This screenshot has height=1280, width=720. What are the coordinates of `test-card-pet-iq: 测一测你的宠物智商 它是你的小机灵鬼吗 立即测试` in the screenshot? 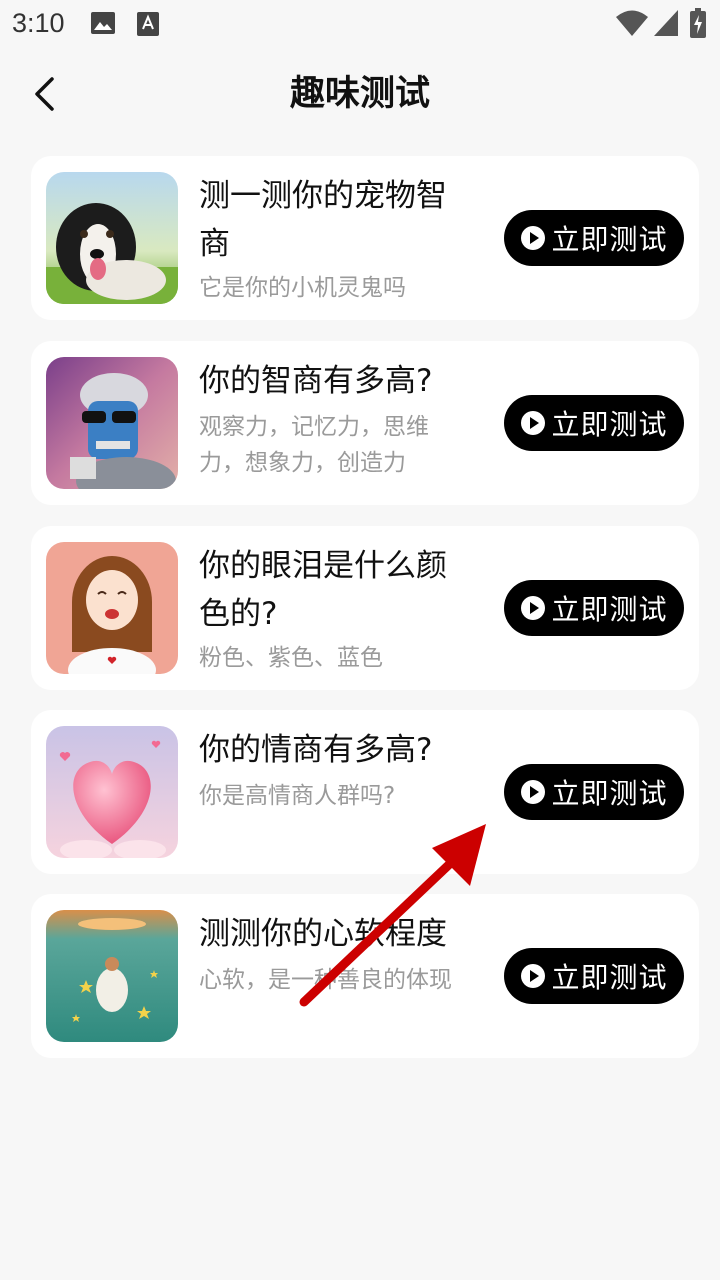 It's located at (365, 238).